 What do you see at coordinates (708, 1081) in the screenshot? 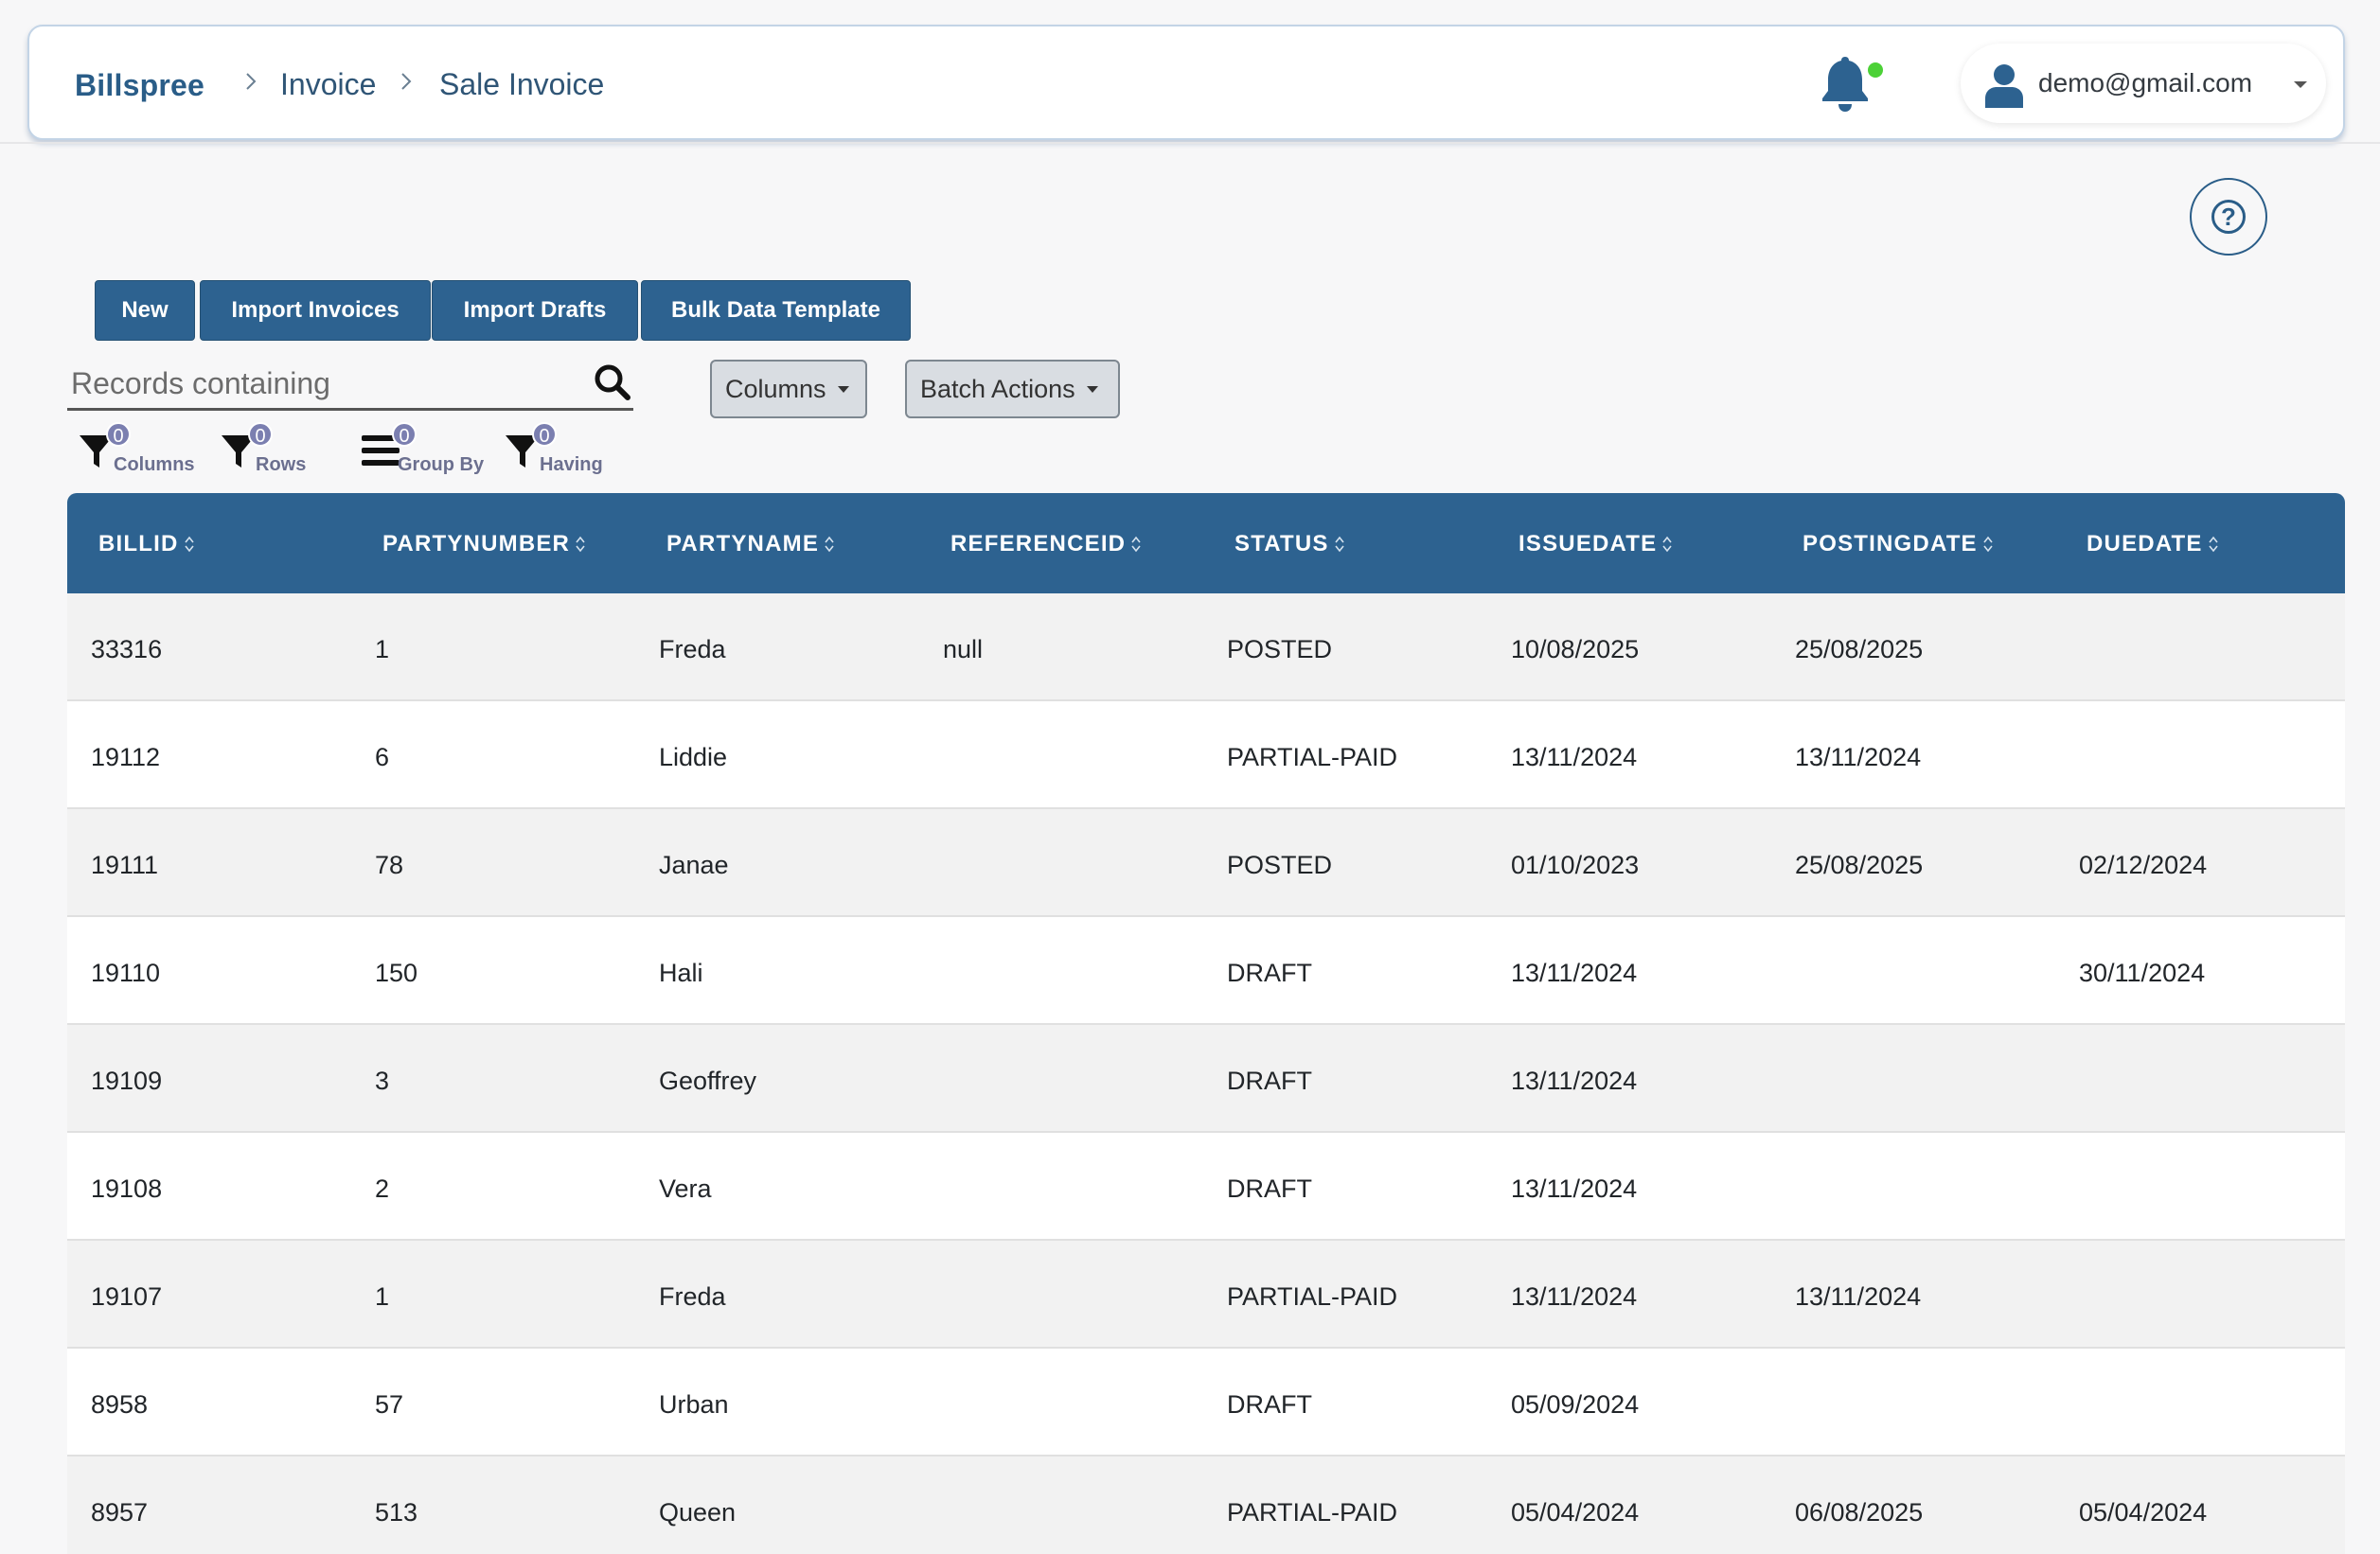
I see `cell-partyname: Geoffrey` at bounding box center [708, 1081].